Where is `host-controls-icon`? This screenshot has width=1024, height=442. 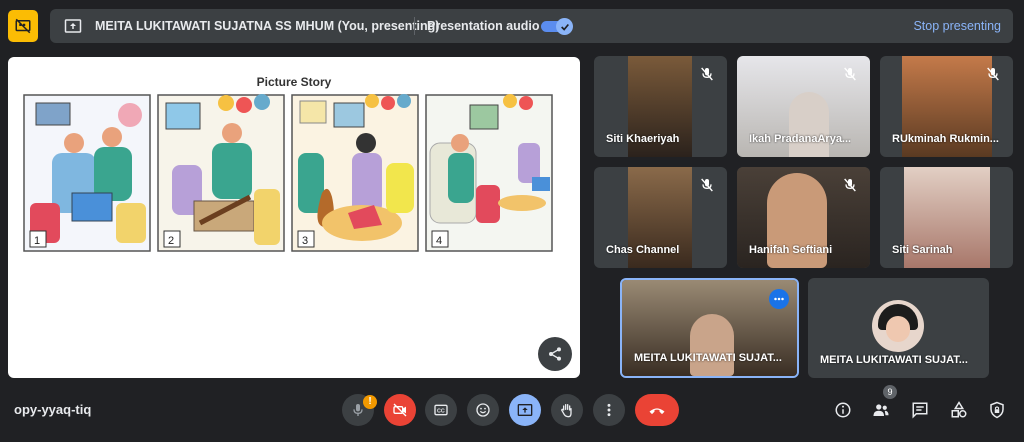
host-controls-icon is located at coordinates (997, 410).